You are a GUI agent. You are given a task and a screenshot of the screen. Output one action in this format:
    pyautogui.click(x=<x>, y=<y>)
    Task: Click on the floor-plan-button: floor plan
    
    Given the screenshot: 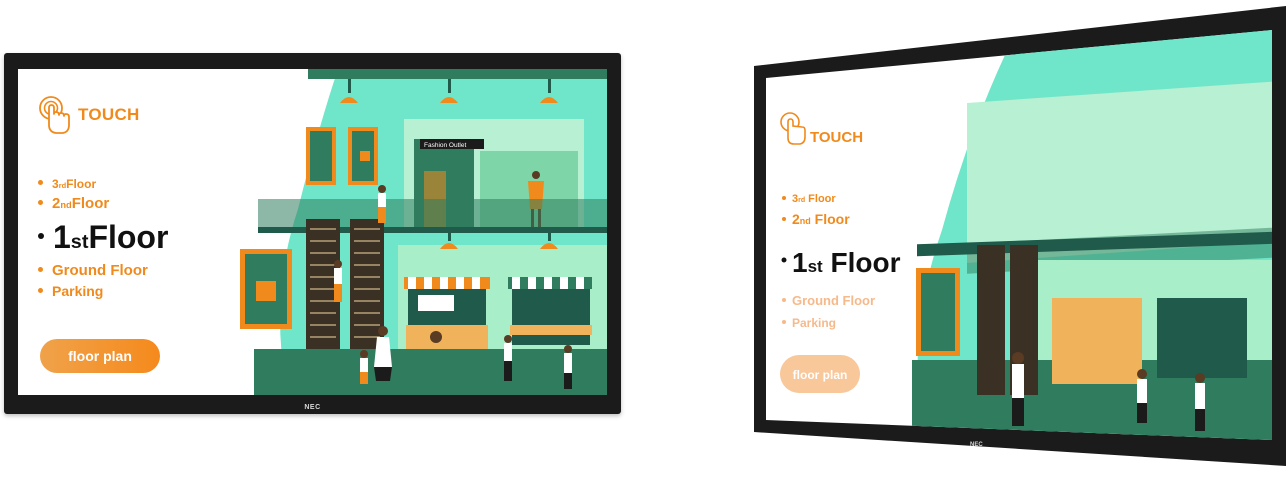 What is the action you would take?
    pyautogui.click(x=100, y=356)
    